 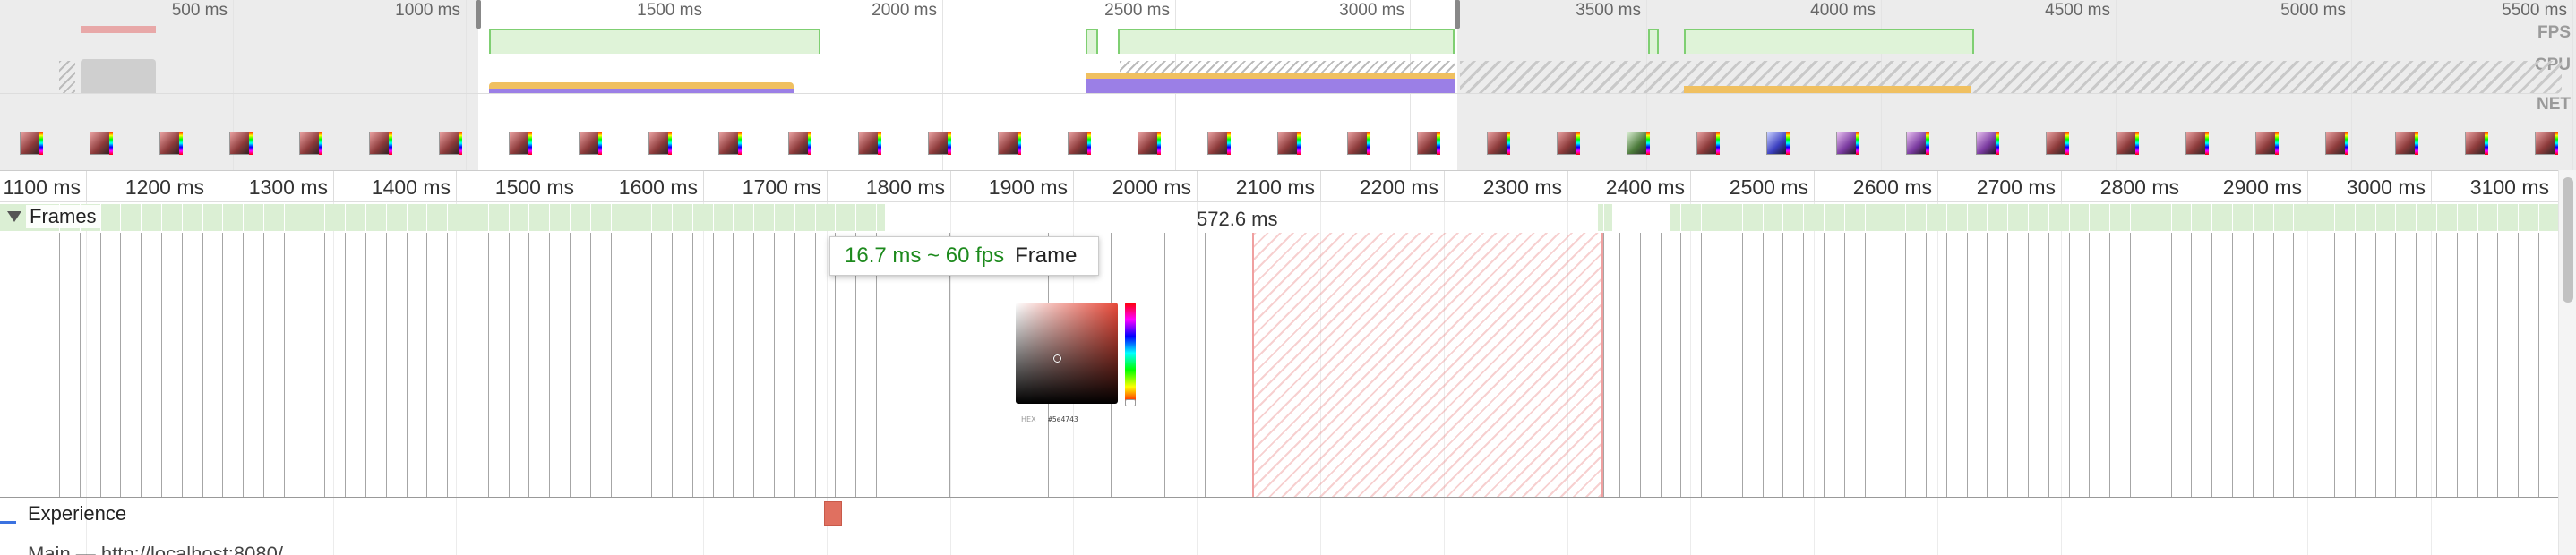 I want to click on experience-track: Experience, so click(x=1279, y=516).